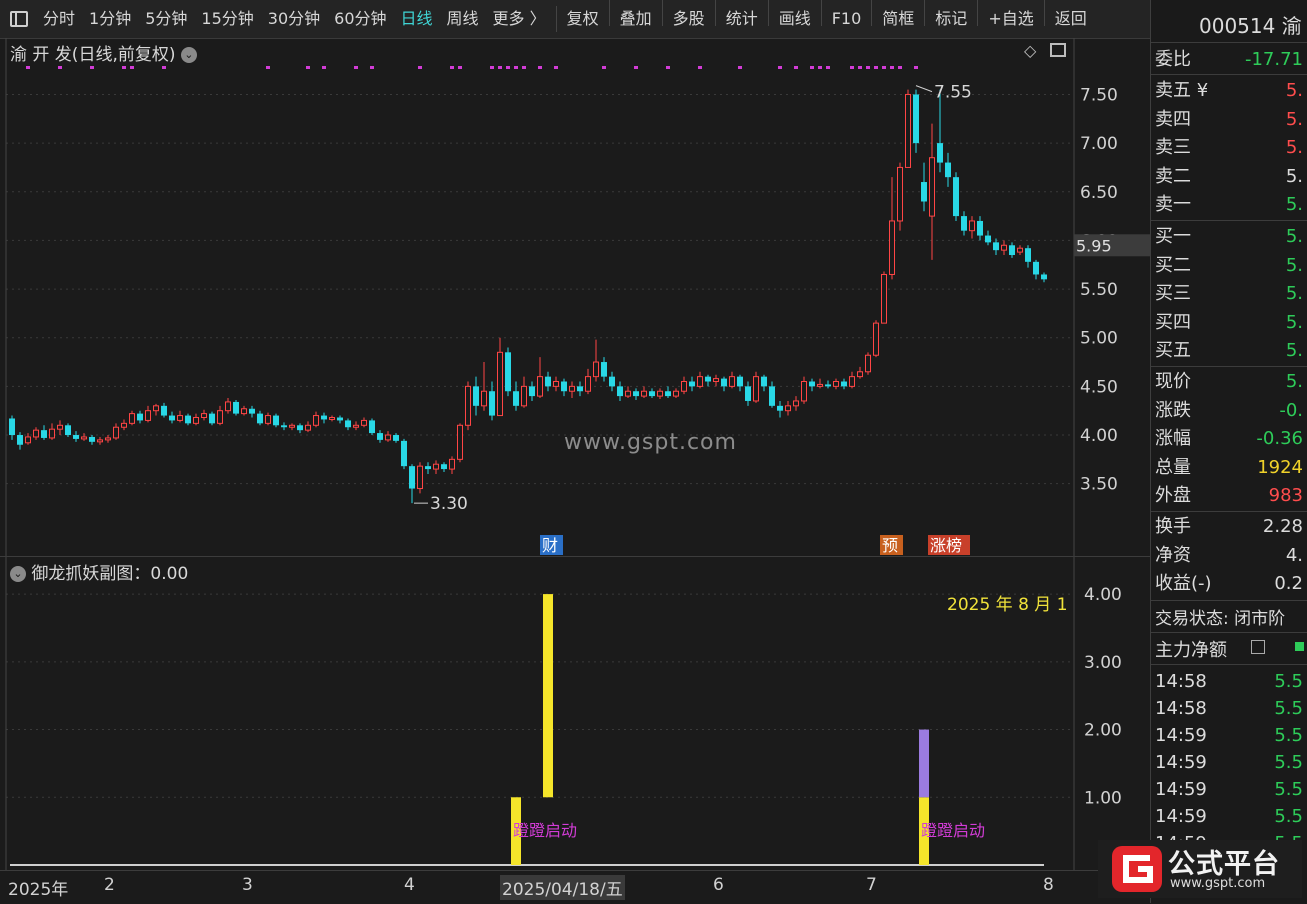 This screenshot has width=1307, height=904. I want to click on period-tab-5: 60分钟, so click(360, 19).